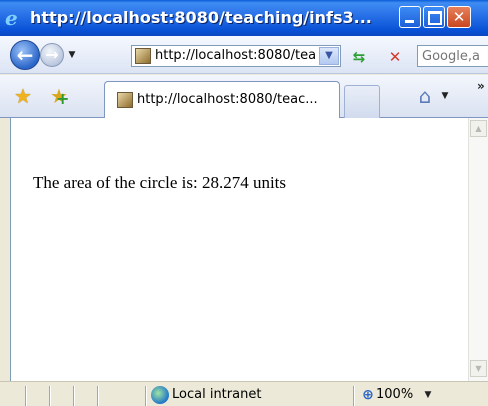  What do you see at coordinates (329, 56) in the screenshot?
I see `address-dropdown-button: ▼` at bounding box center [329, 56].